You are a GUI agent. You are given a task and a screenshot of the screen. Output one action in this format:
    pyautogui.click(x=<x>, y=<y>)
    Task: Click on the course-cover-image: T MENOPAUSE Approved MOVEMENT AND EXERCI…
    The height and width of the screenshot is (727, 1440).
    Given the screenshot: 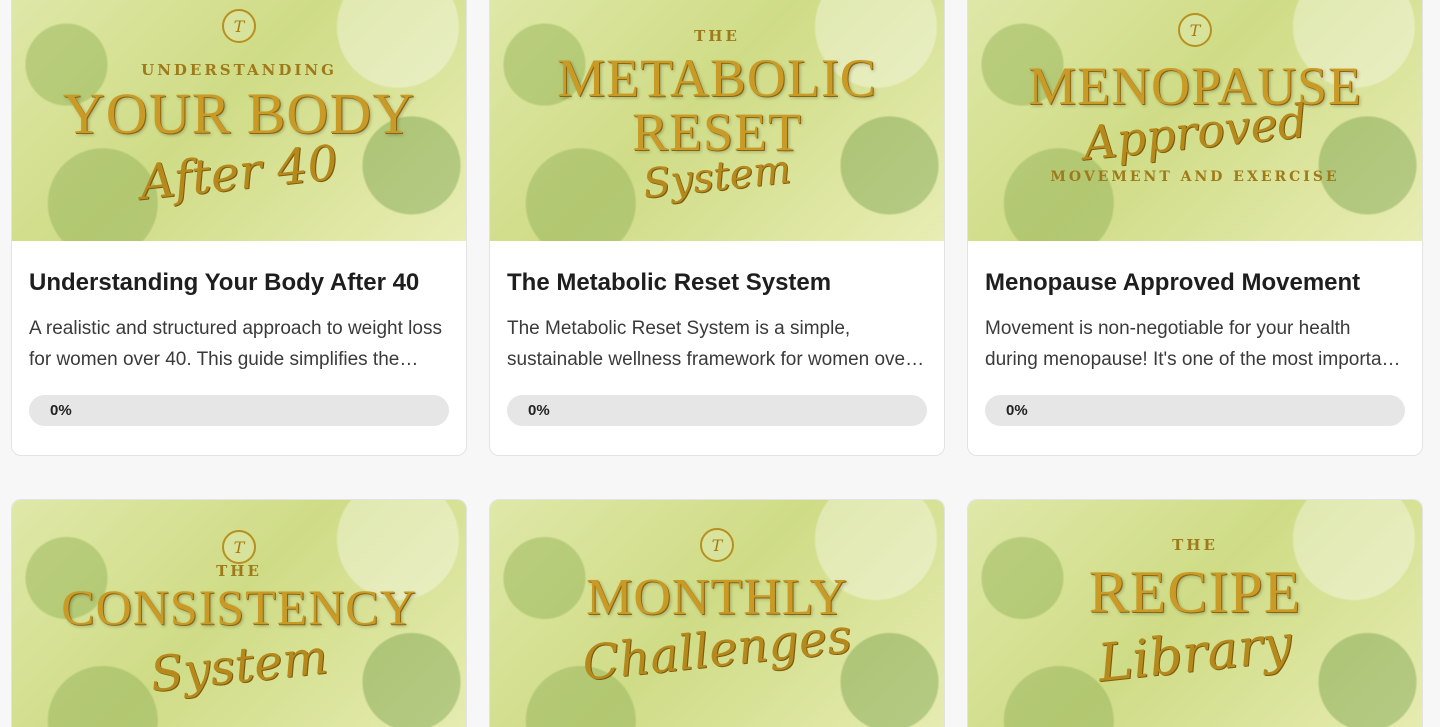 What is the action you would take?
    pyautogui.click(x=1195, y=120)
    